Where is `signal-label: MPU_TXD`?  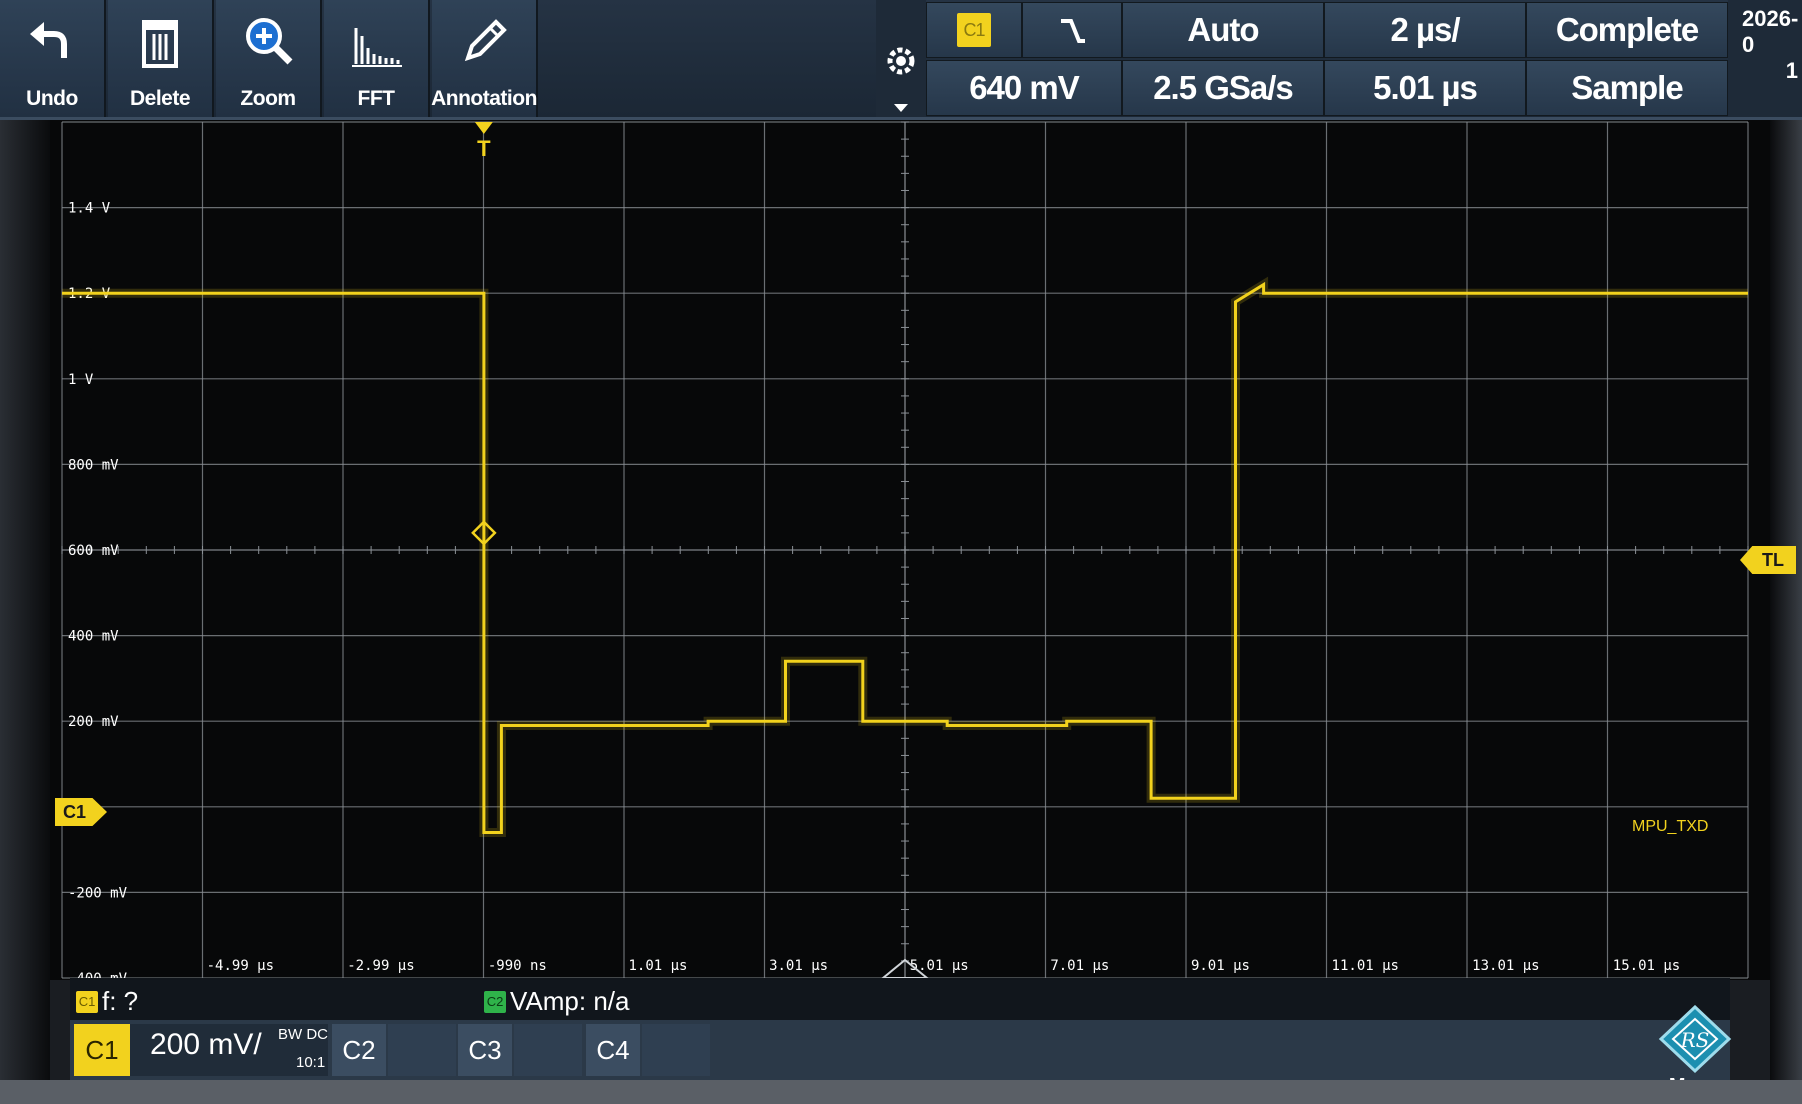 signal-label: MPU_TXD is located at coordinates (1670, 827).